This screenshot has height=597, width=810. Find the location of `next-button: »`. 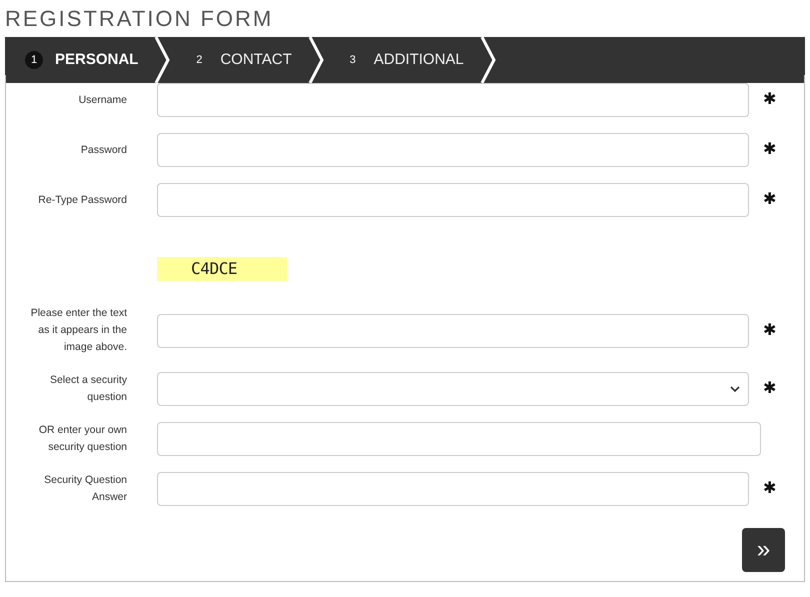

next-button: » is located at coordinates (763, 550).